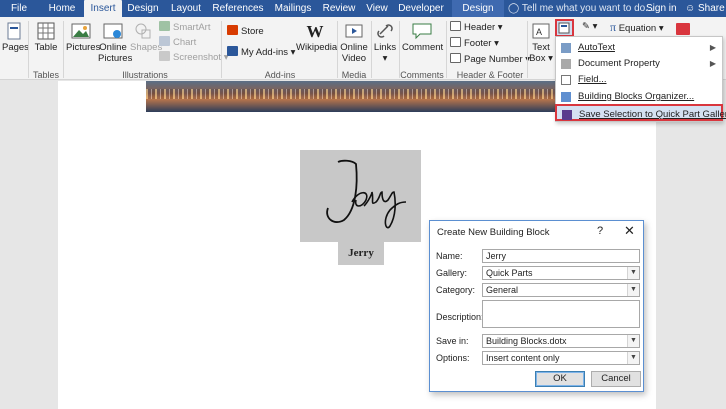 Image resolution: width=726 pixels, height=409 pixels. I want to click on online-pictures-button: Online Pictures, so click(115, 43).